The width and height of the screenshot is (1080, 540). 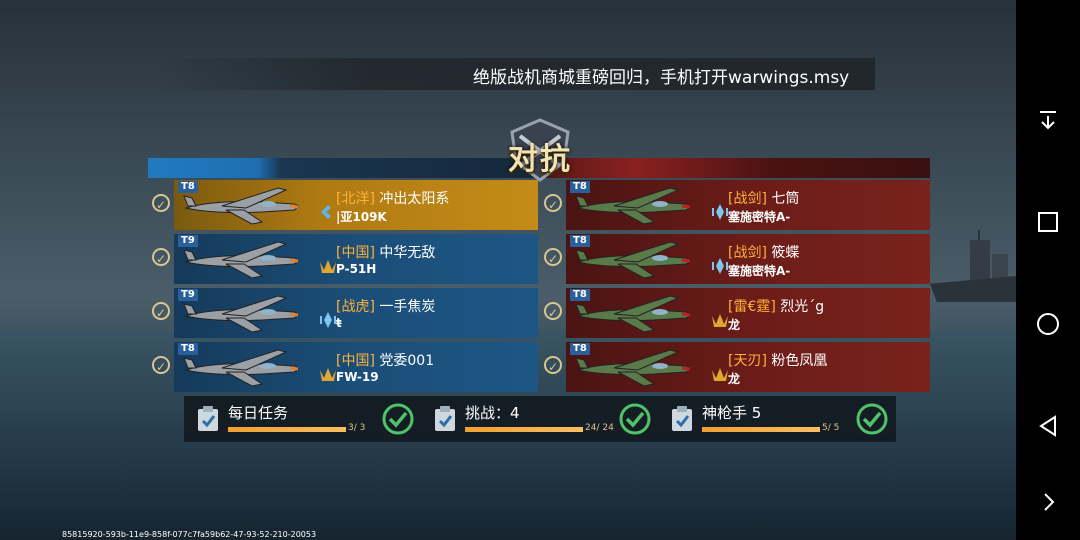 I want to click on player-name: [战剑] 筱蝶, so click(x=763, y=252).